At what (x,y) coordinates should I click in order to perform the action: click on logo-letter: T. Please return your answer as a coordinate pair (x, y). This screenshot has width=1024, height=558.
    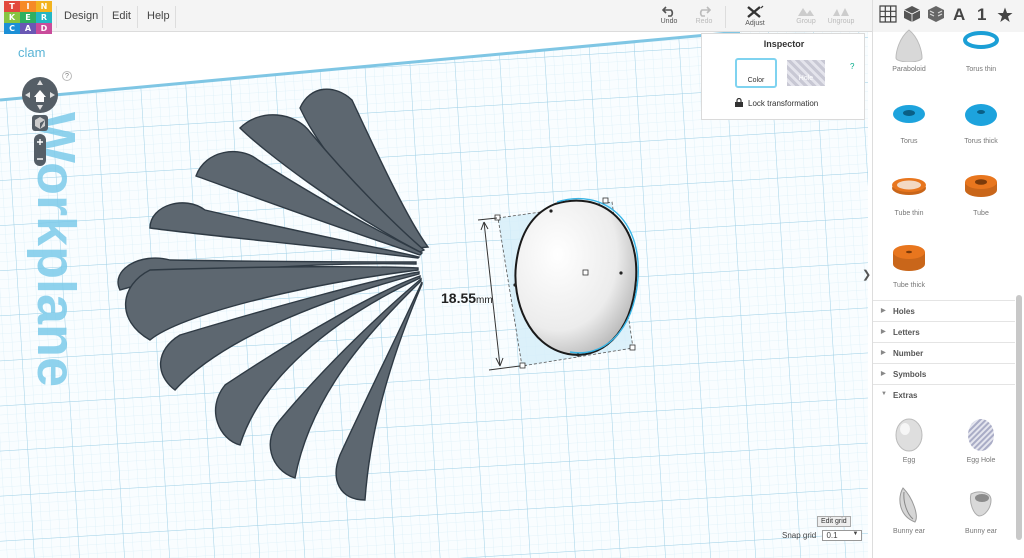
    Looking at the image, I should click on (12, 6).